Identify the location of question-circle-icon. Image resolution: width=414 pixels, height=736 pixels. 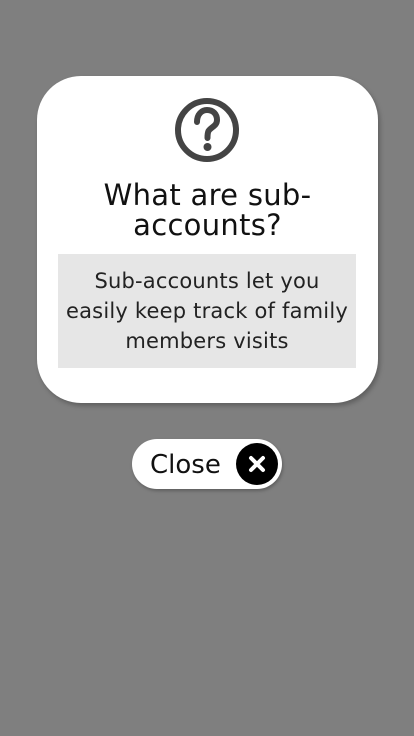
(207, 130).